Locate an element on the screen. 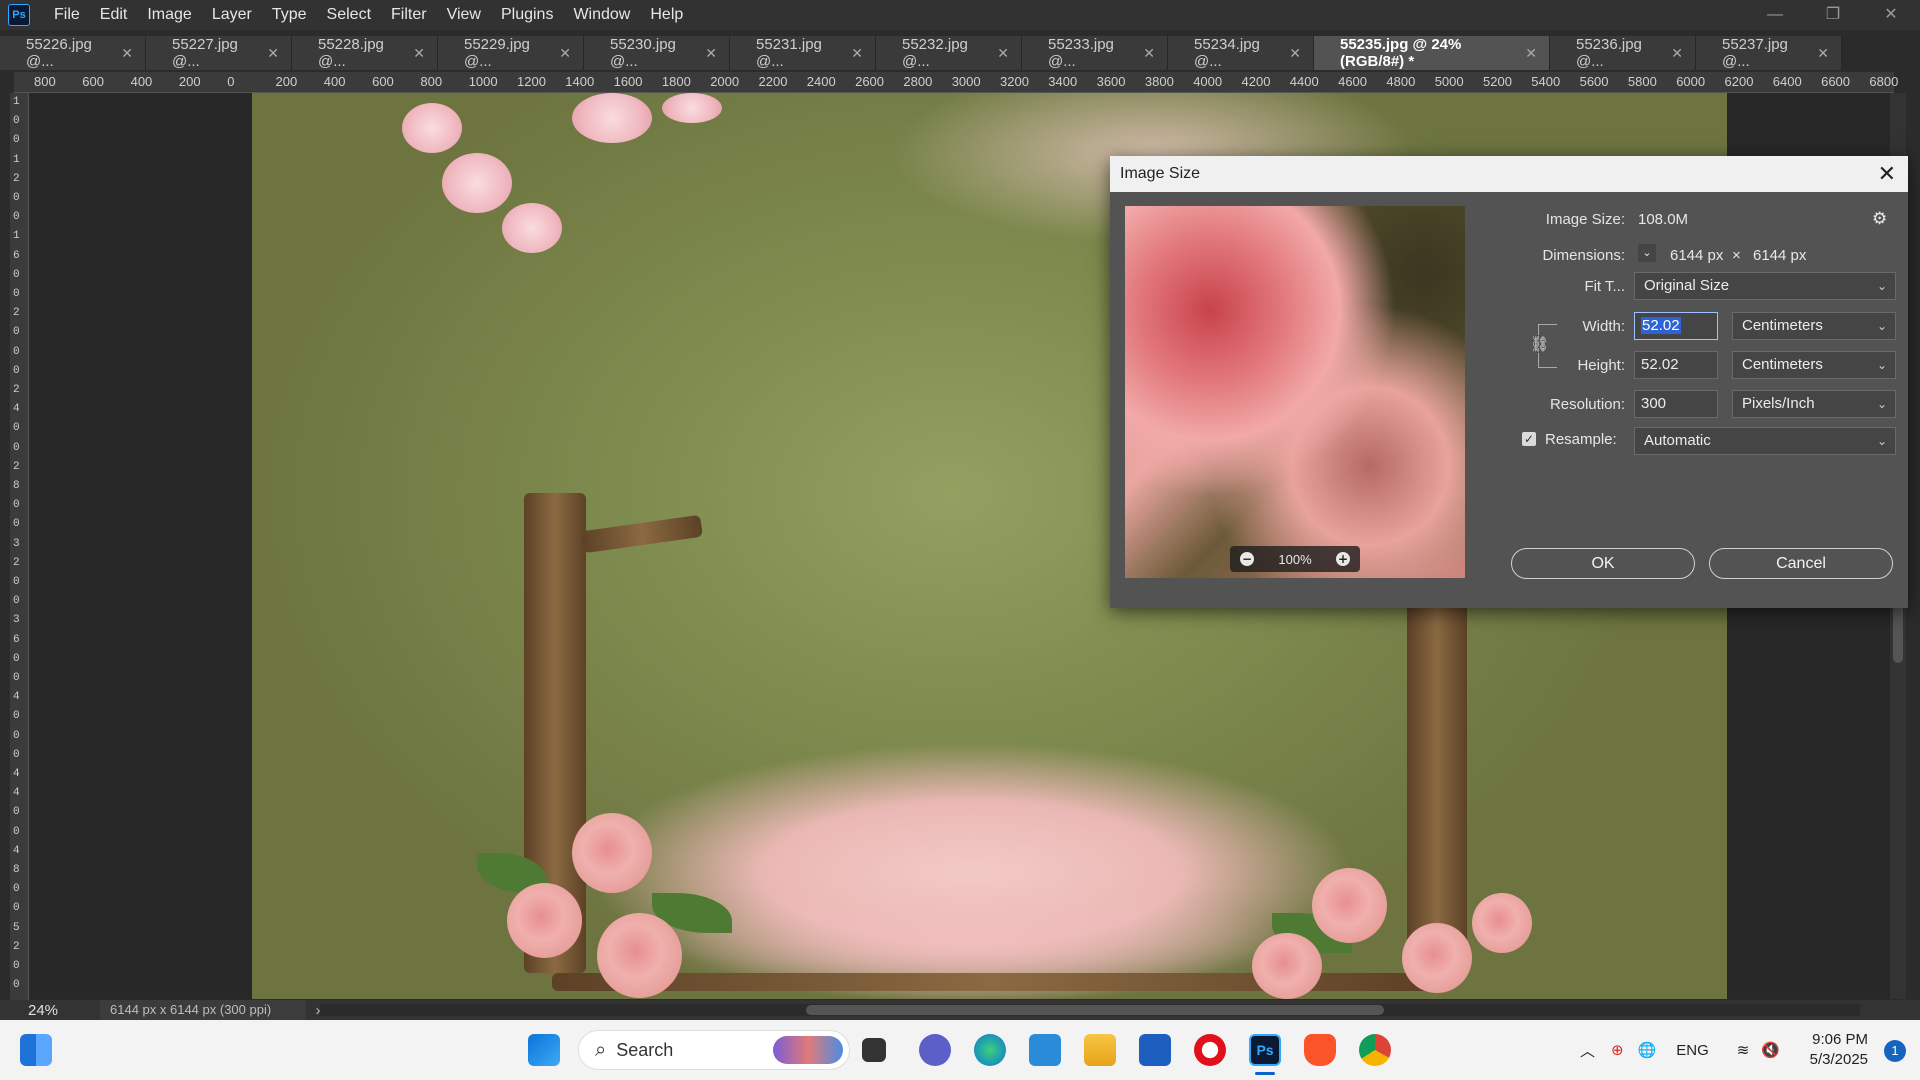 This screenshot has width=1920, height=1080. menu-filter: Filter is located at coordinates (409, 15).